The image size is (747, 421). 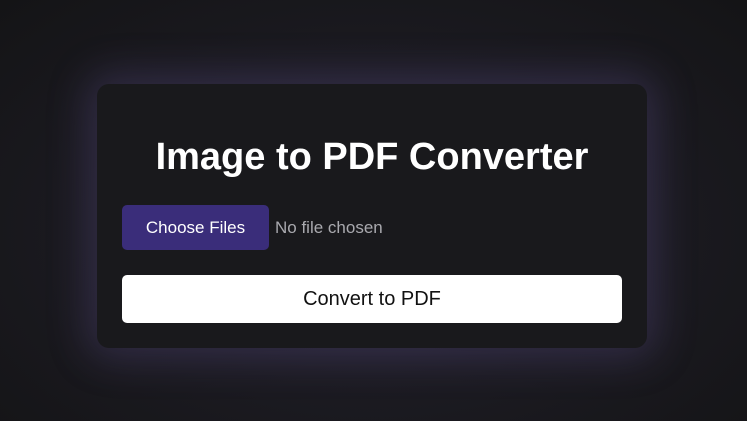 What do you see at coordinates (372, 157) in the screenshot?
I see `page-title: Image to PDF Converter` at bounding box center [372, 157].